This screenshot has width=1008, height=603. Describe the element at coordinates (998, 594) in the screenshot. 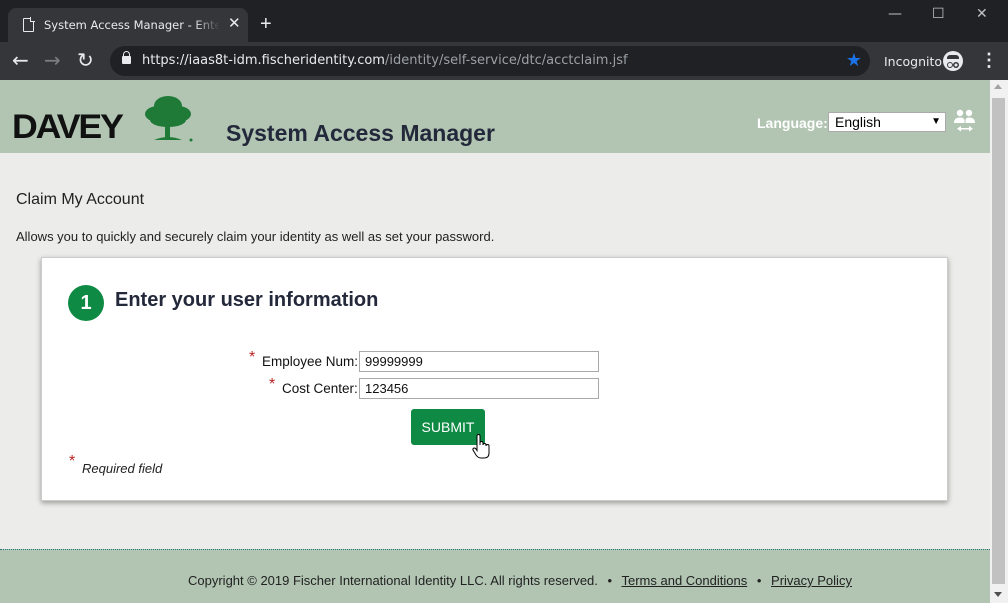

I see `scroll-down-arrow-icon` at that location.